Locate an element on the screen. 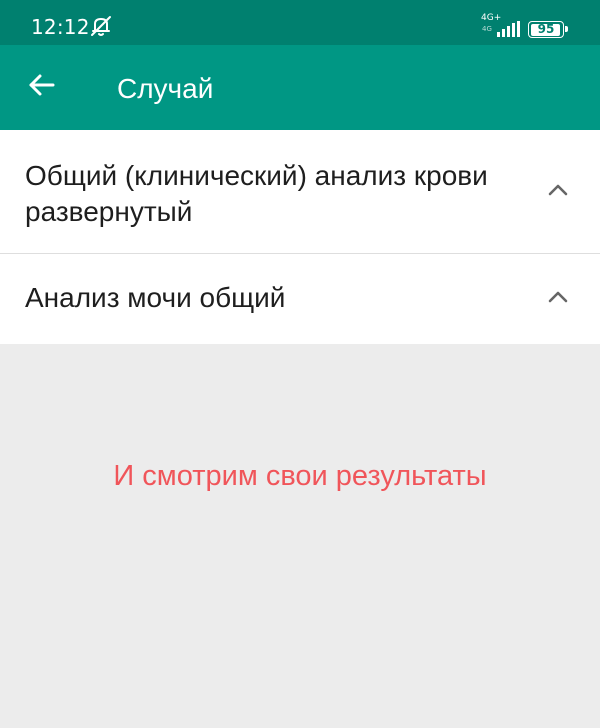  bell-off-icon is located at coordinates (101, 26).